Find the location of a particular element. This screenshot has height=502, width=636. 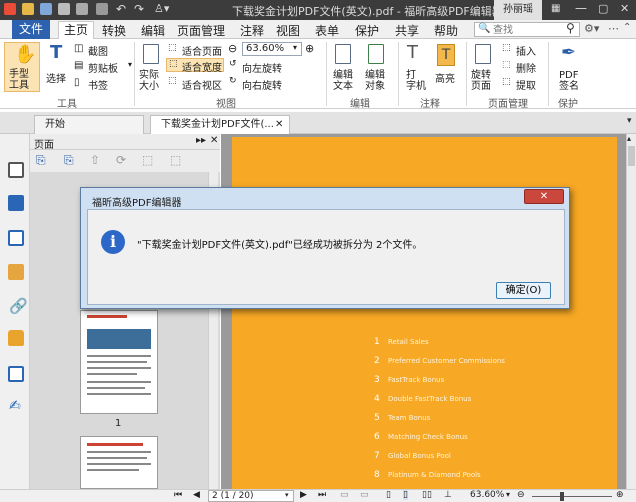

security-lock-icon is located at coordinates (16, 338).